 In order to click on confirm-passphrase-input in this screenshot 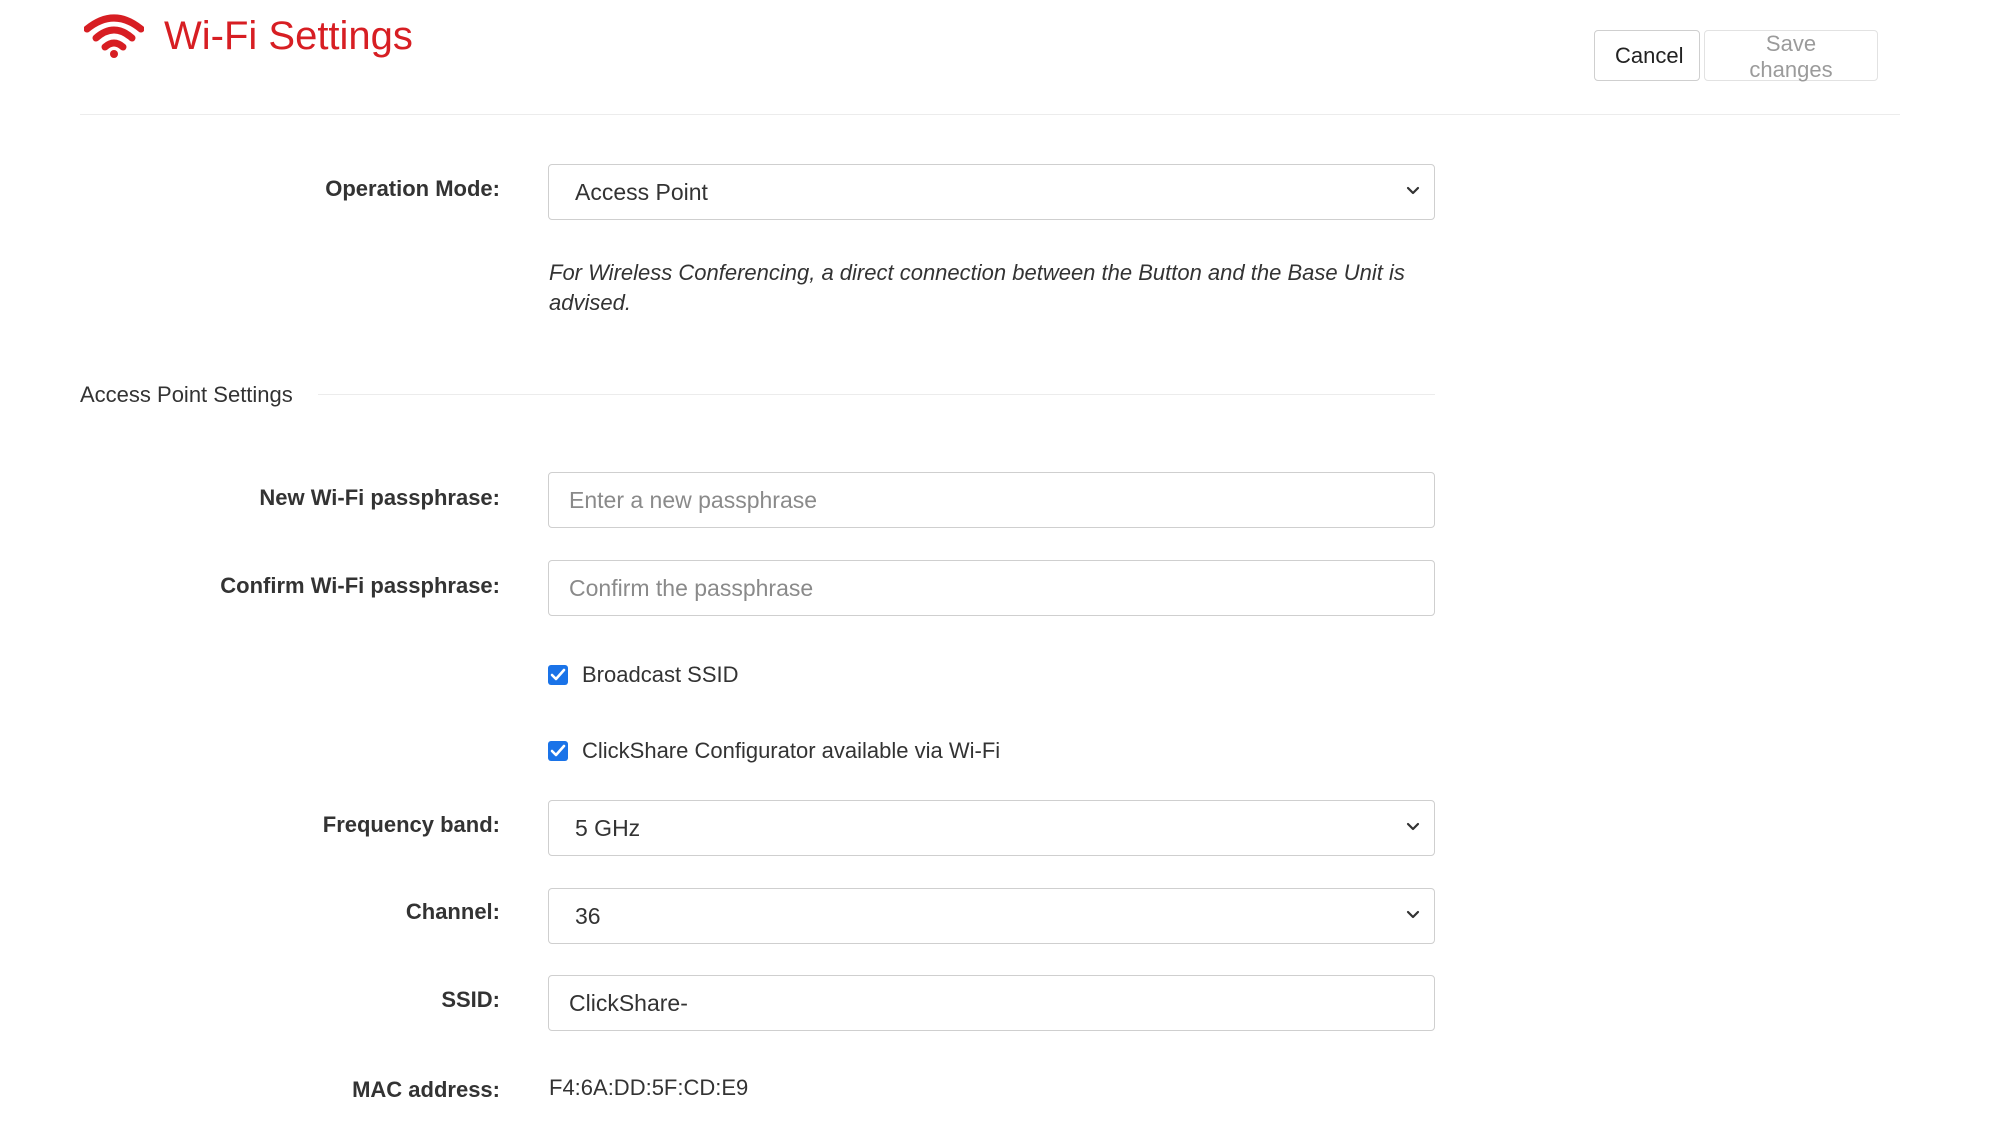, I will do `click(991, 588)`.